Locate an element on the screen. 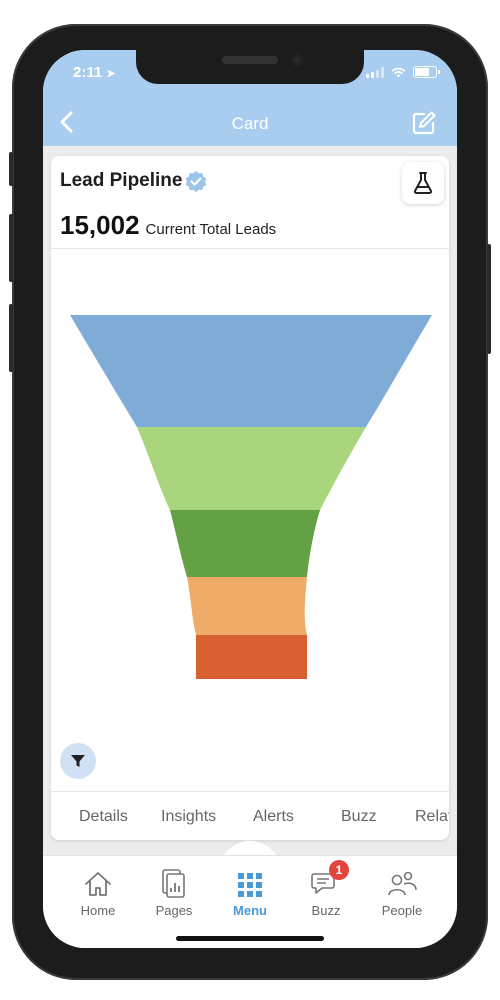 Image resolution: width=500 pixels, height=1000 pixels. metric: 15,002 Current Total Leads is located at coordinates (168, 225).